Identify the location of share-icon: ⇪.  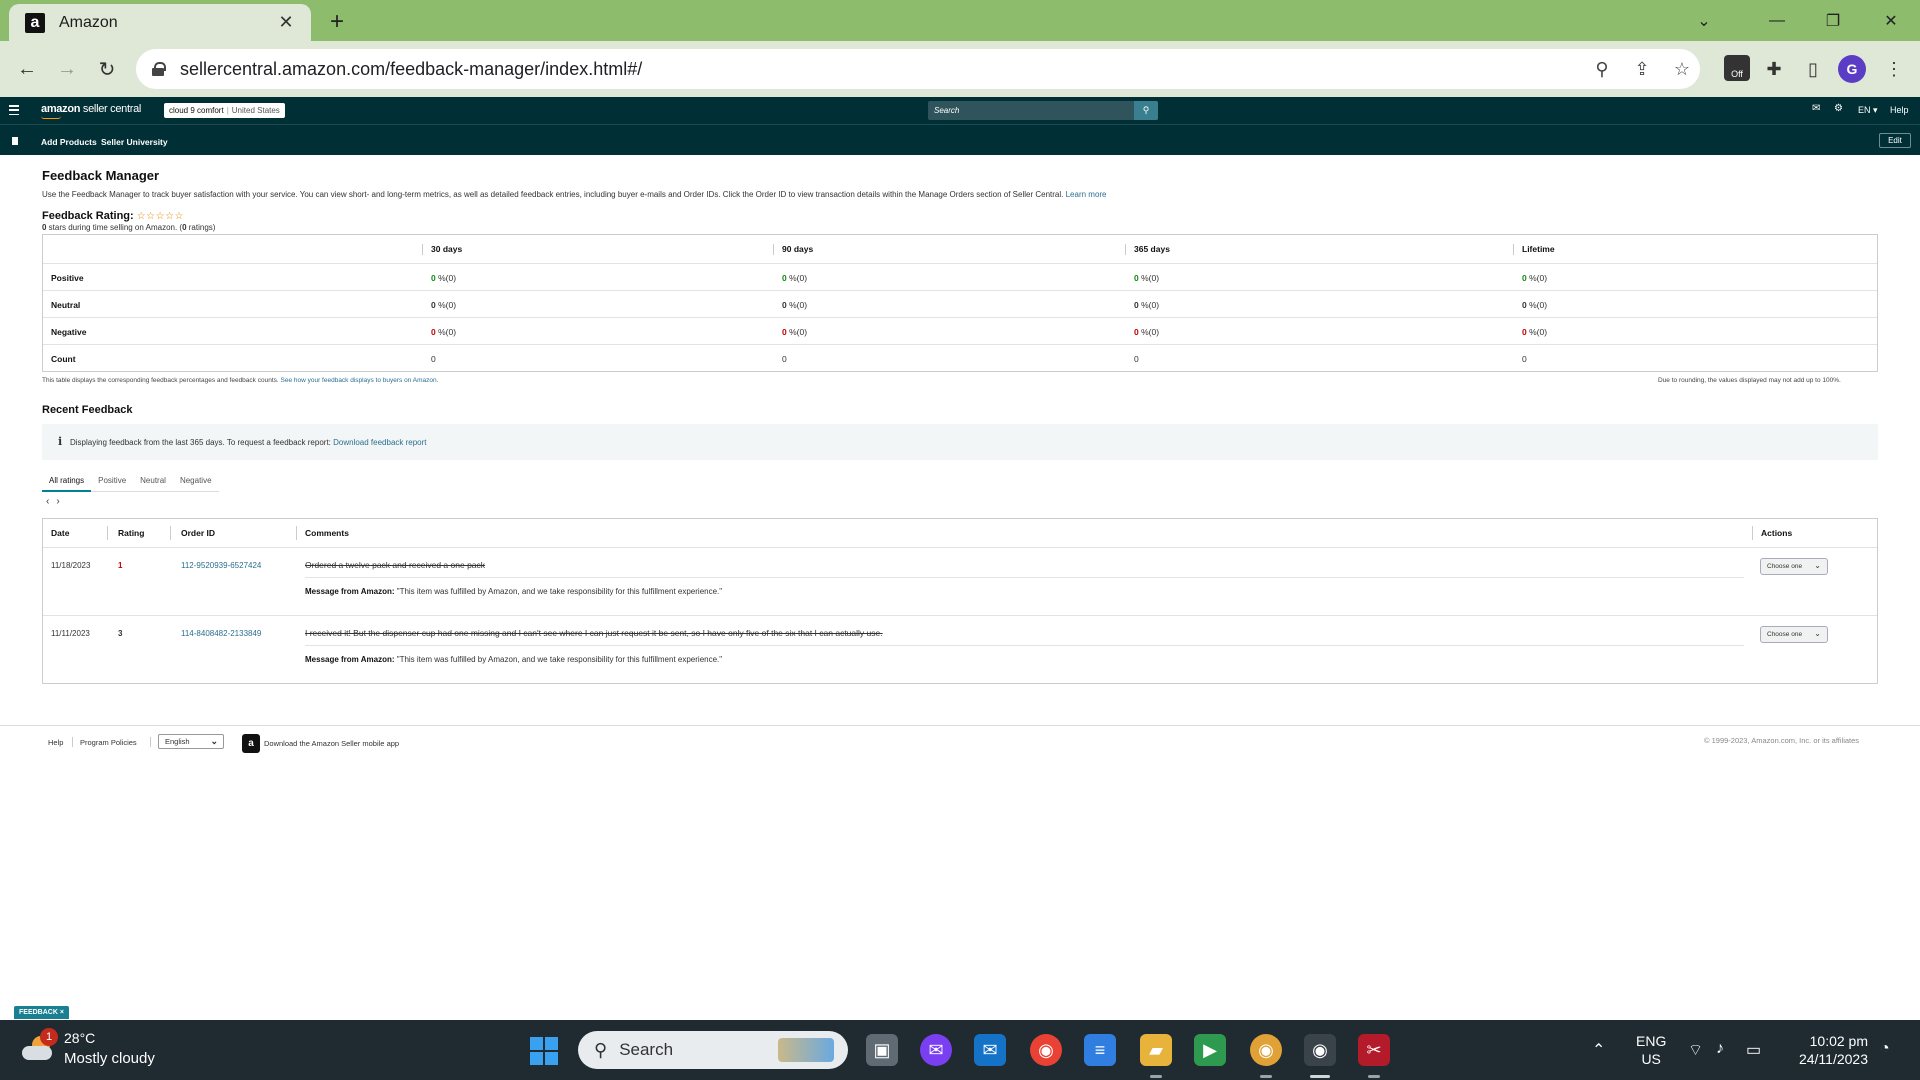
(1642, 69).